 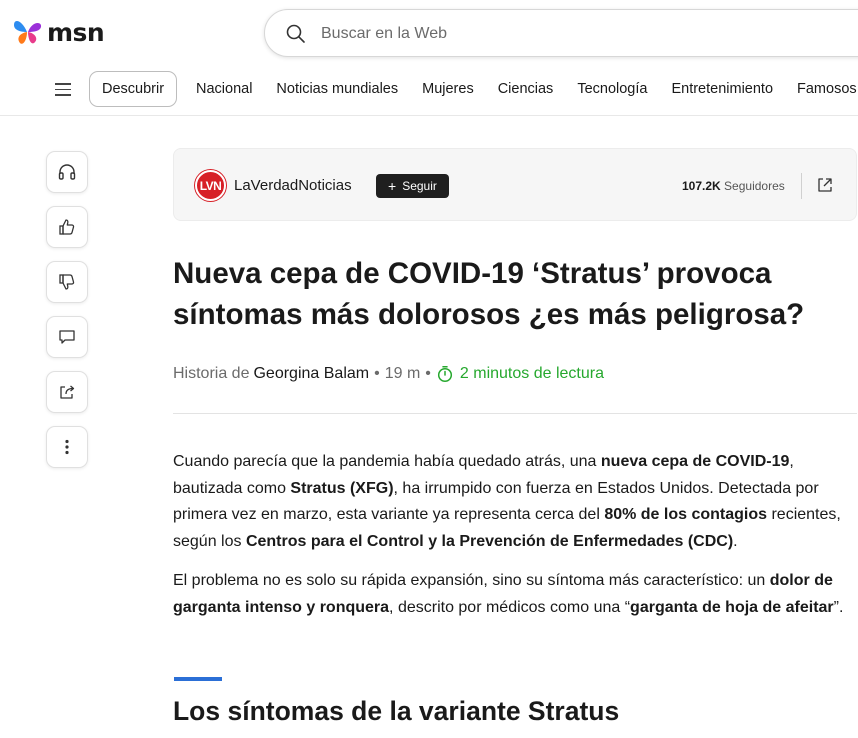 I want to click on share-icon, so click(x=67, y=392).